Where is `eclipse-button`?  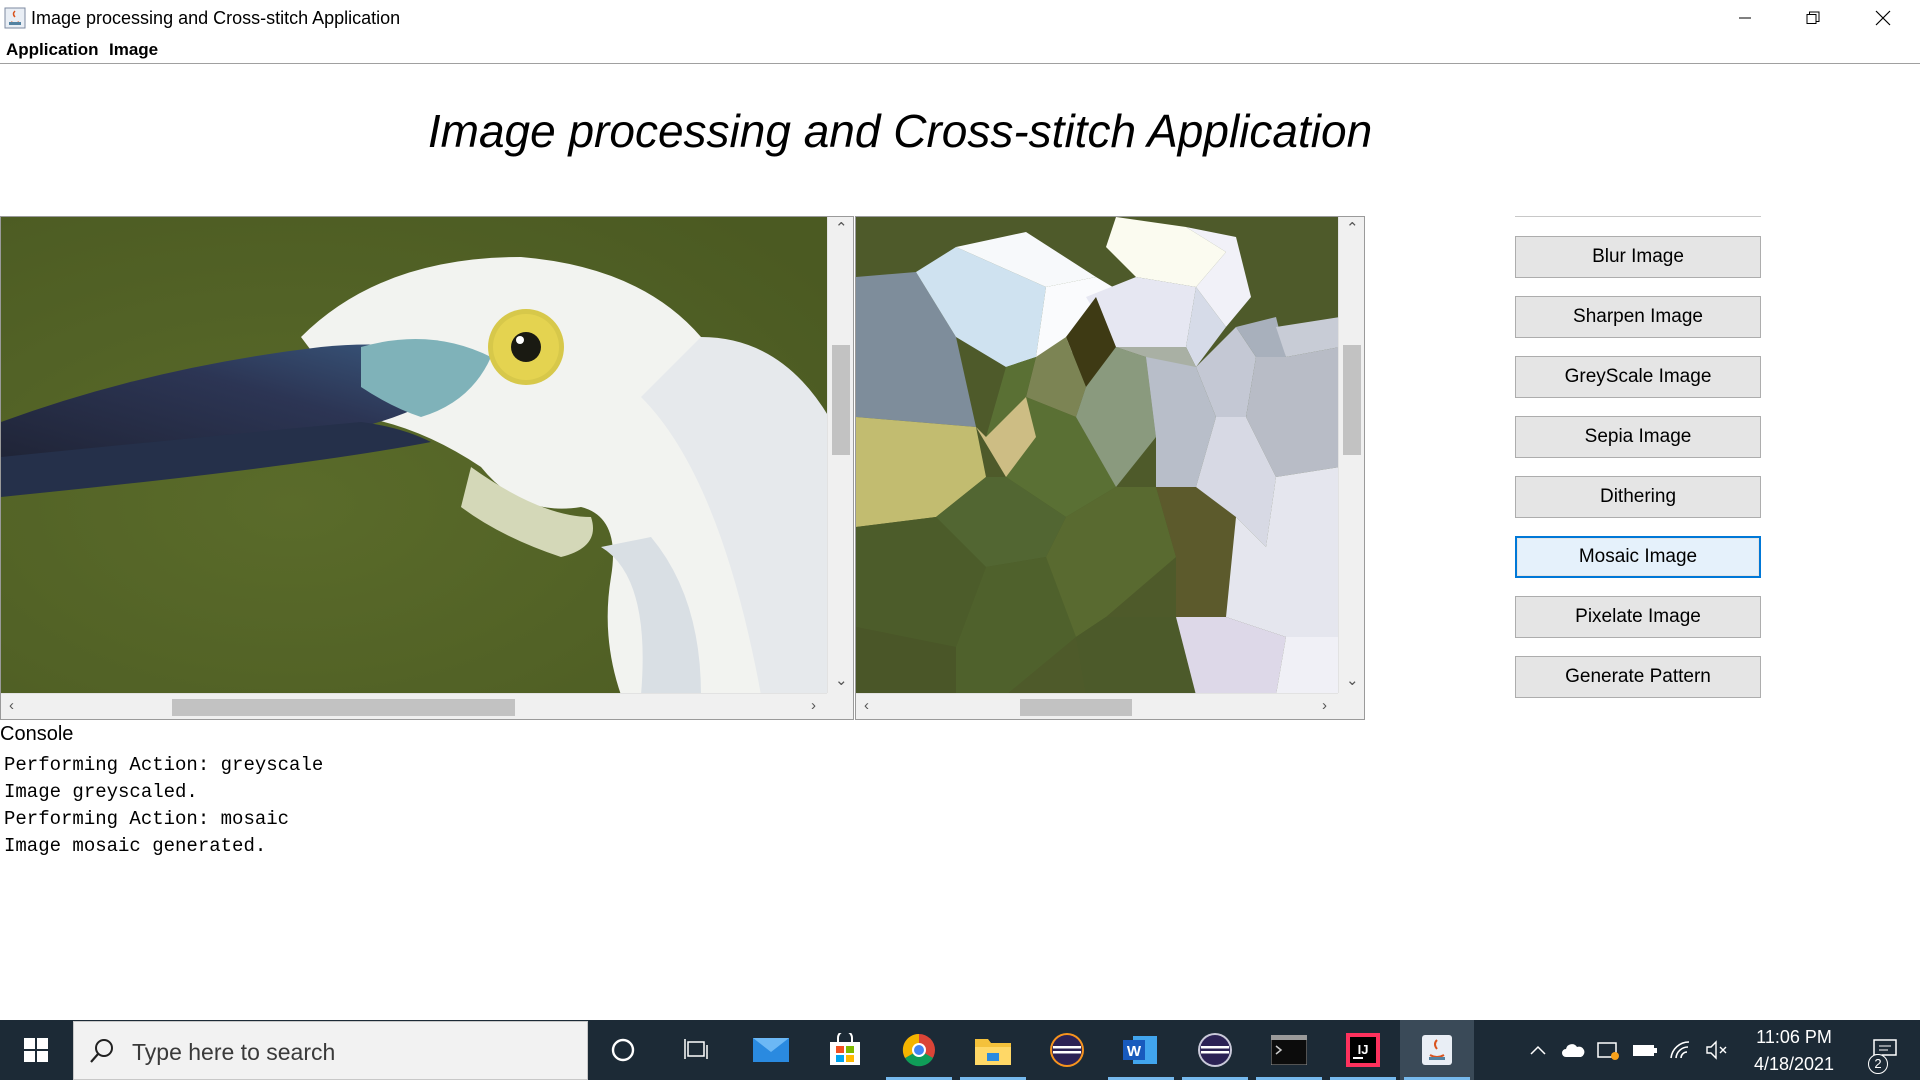 eclipse-button is located at coordinates (1067, 1050).